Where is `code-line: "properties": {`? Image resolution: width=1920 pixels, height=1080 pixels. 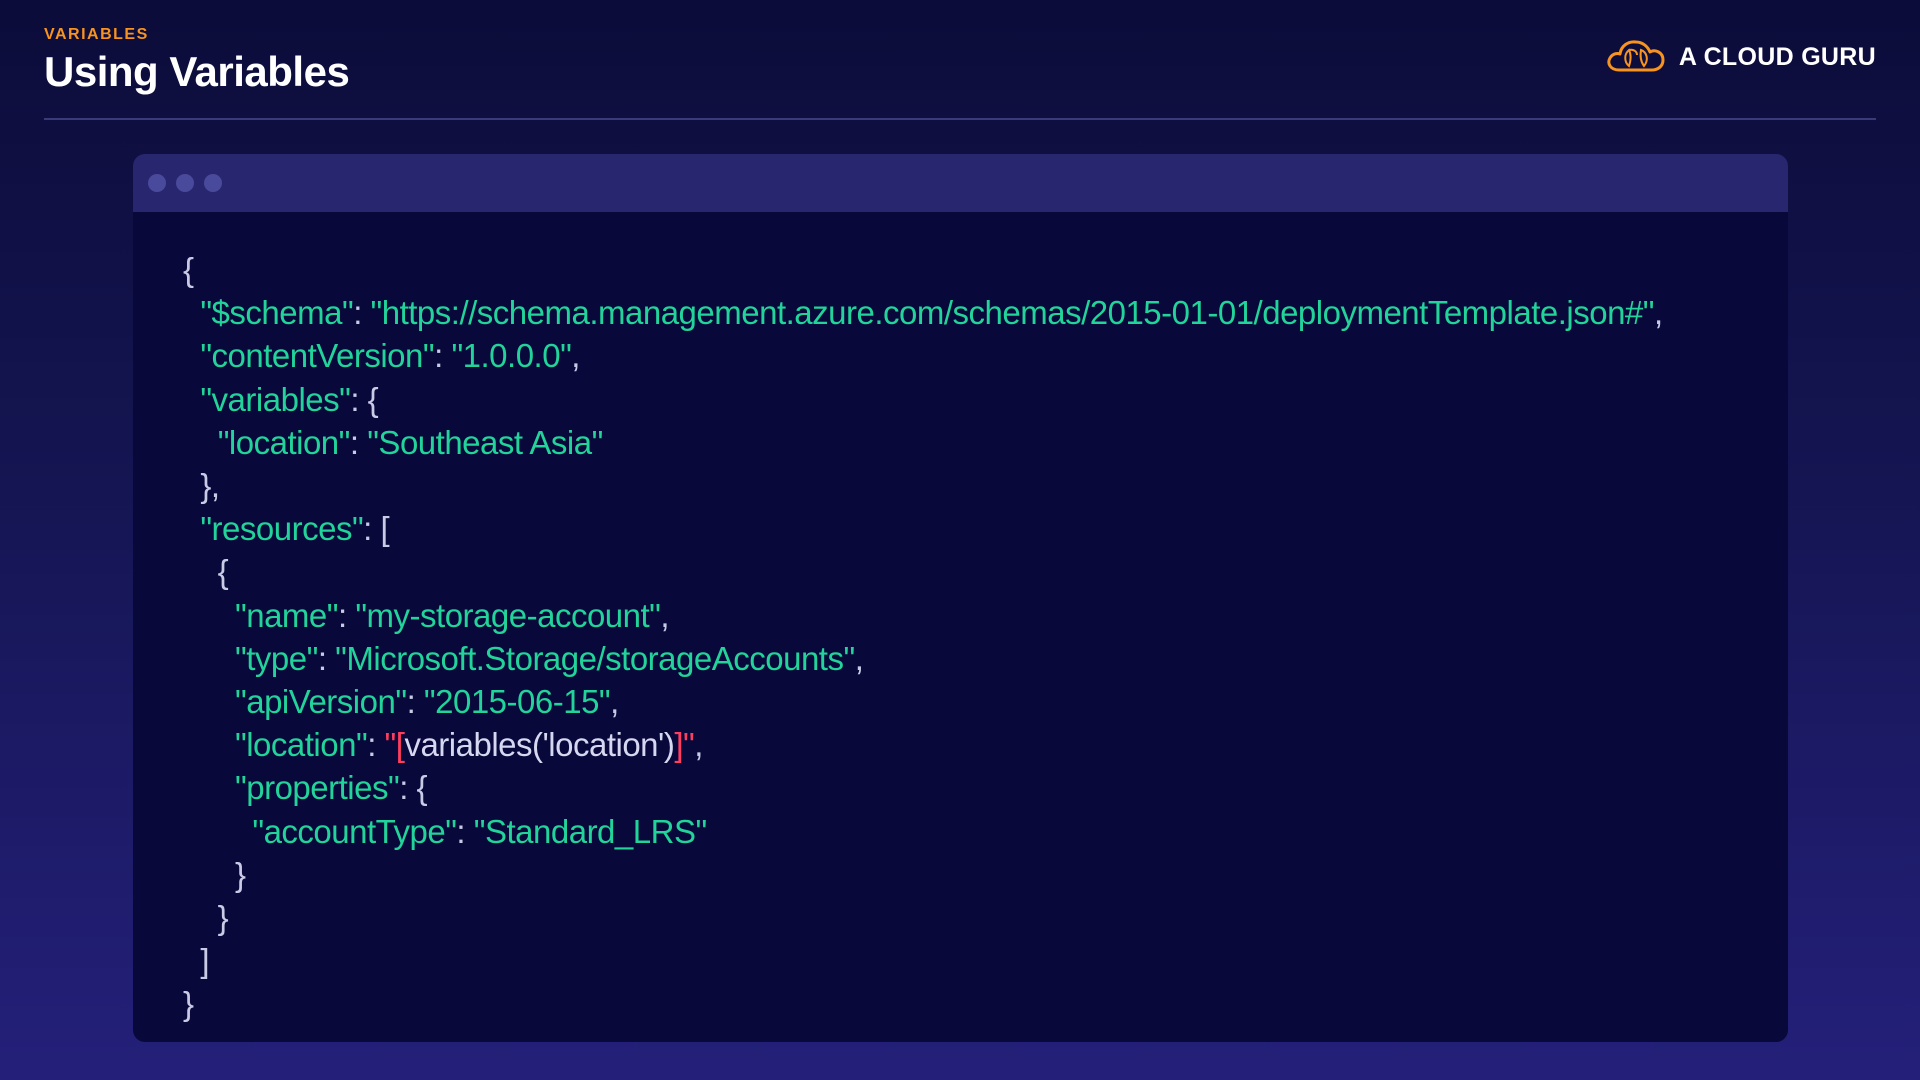 code-line: "properties": { is located at coordinates (331, 788).